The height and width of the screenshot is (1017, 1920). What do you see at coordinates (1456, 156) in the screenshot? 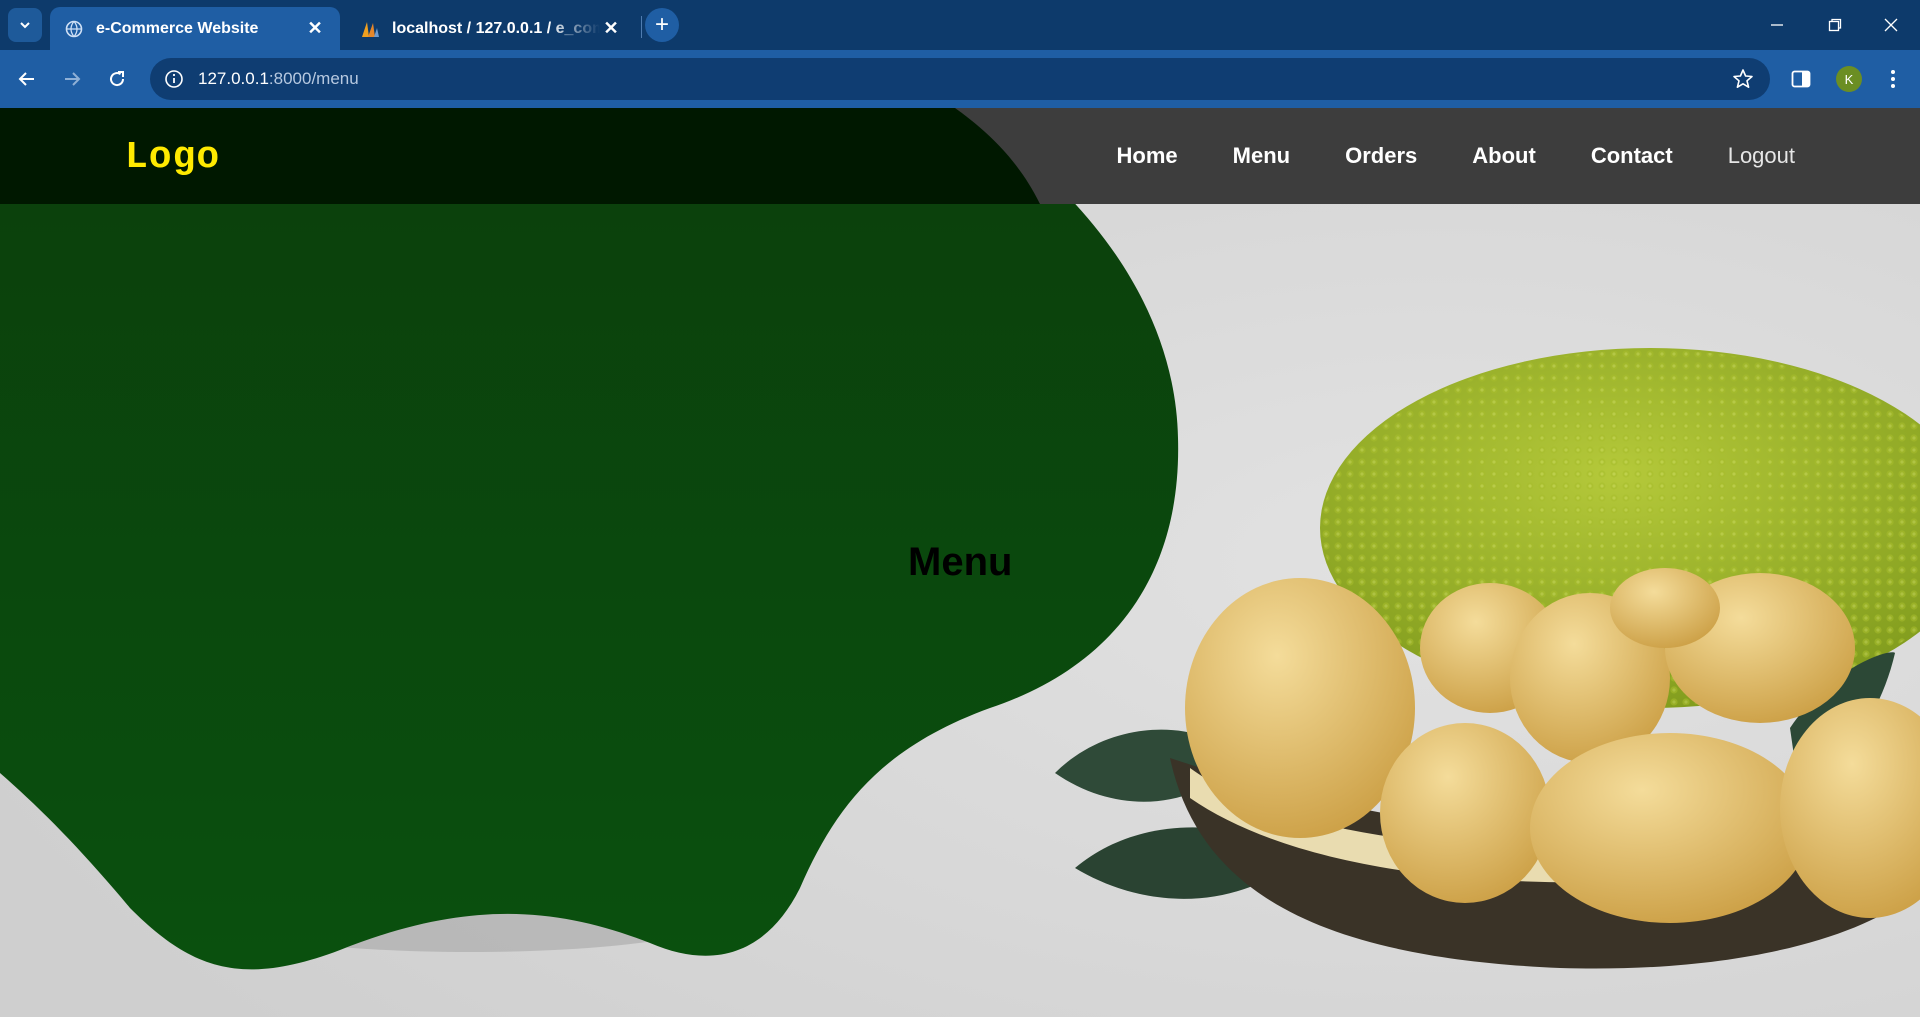
I see `main-nav: Home Menu Orders About Contact Logout` at bounding box center [1456, 156].